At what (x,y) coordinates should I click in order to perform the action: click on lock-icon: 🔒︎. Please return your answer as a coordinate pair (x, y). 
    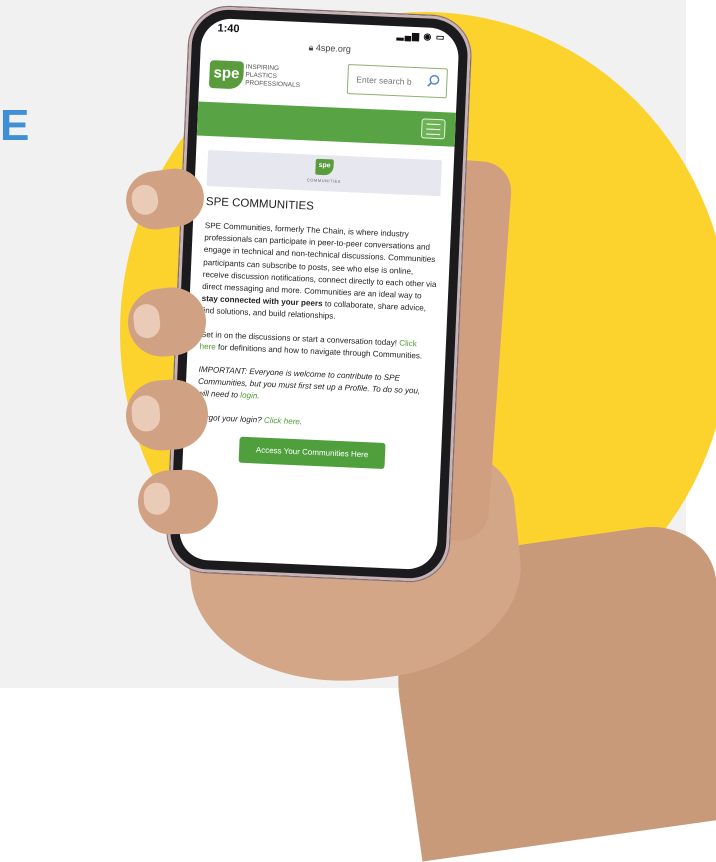
    Looking at the image, I should click on (311, 47).